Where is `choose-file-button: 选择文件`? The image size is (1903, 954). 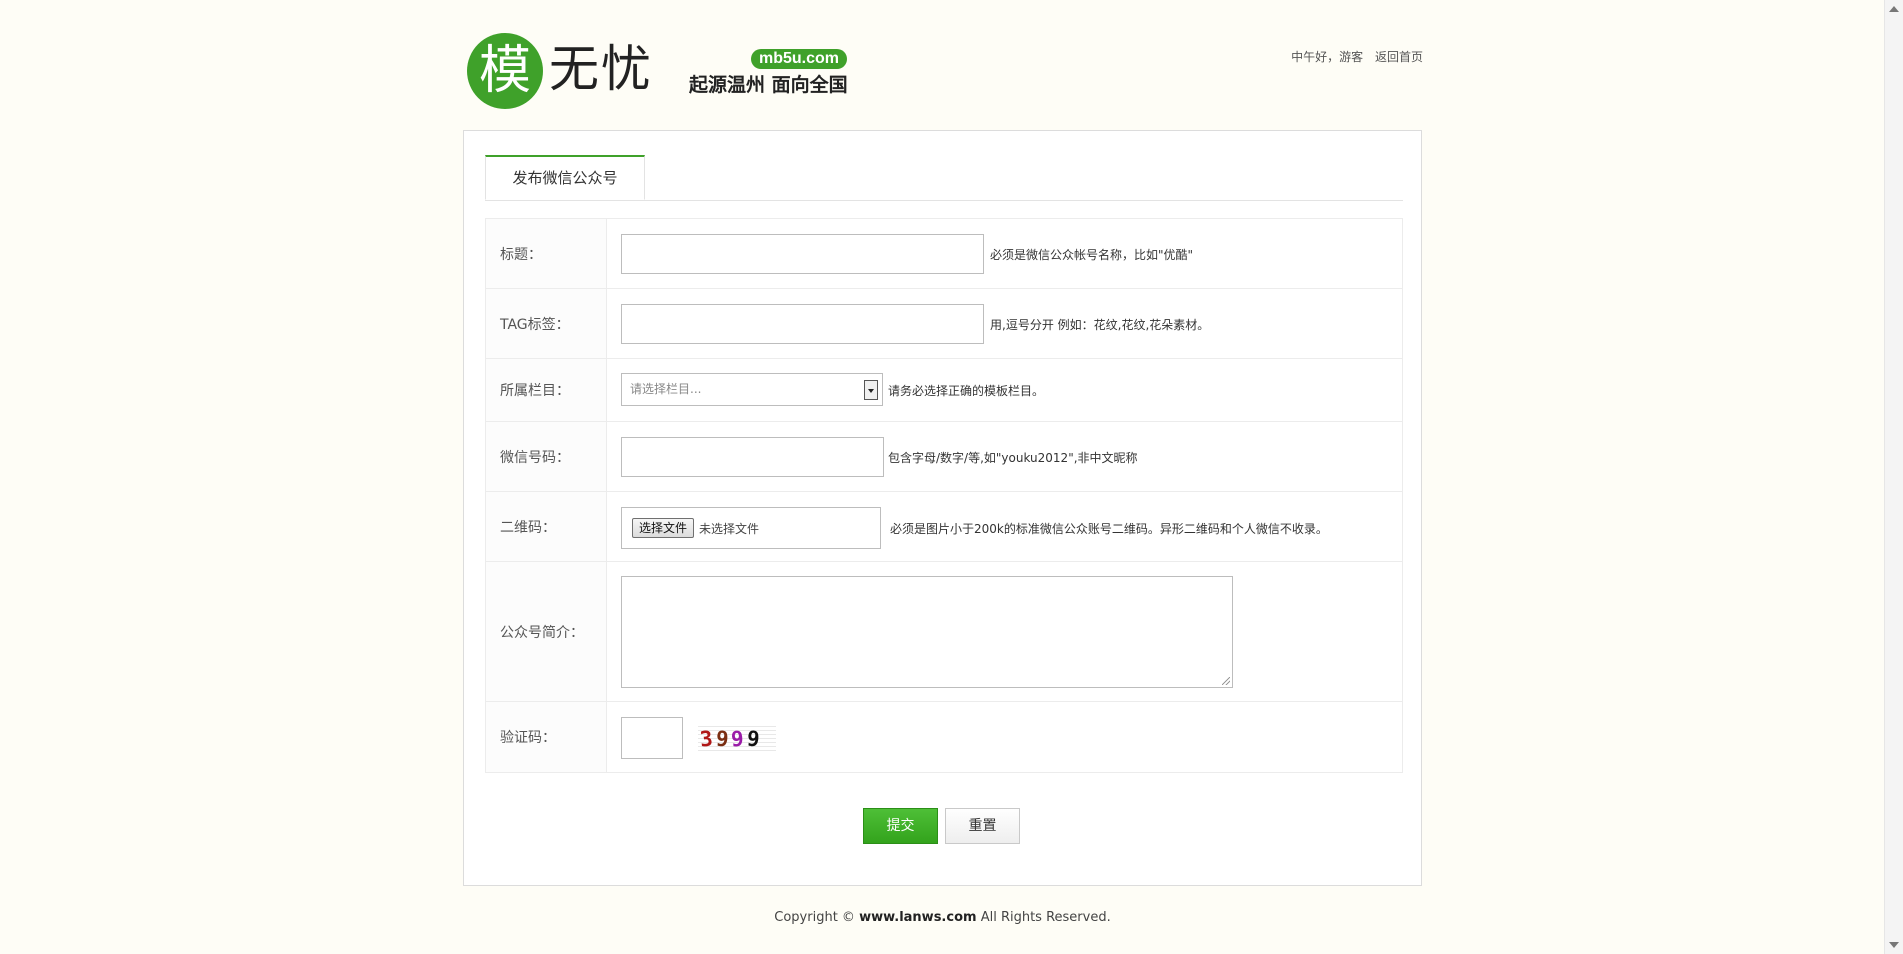
choose-file-button: 选择文件 is located at coordinates (663, 528).